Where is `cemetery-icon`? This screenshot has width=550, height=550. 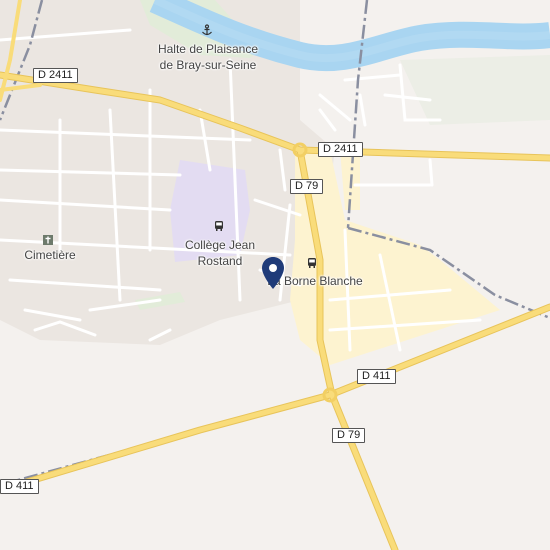 cemetery-icon is located at coordinates (48, 240).